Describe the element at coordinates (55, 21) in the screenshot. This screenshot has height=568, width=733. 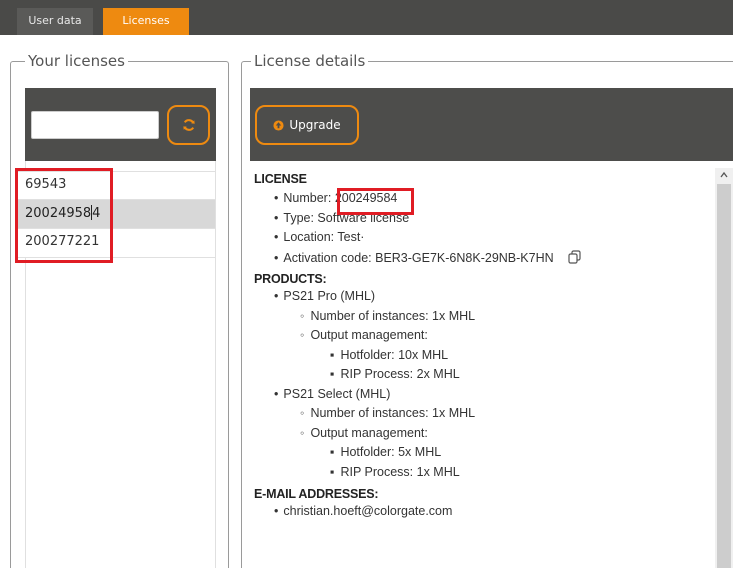
I see `tab-user-data: User data` at that location.